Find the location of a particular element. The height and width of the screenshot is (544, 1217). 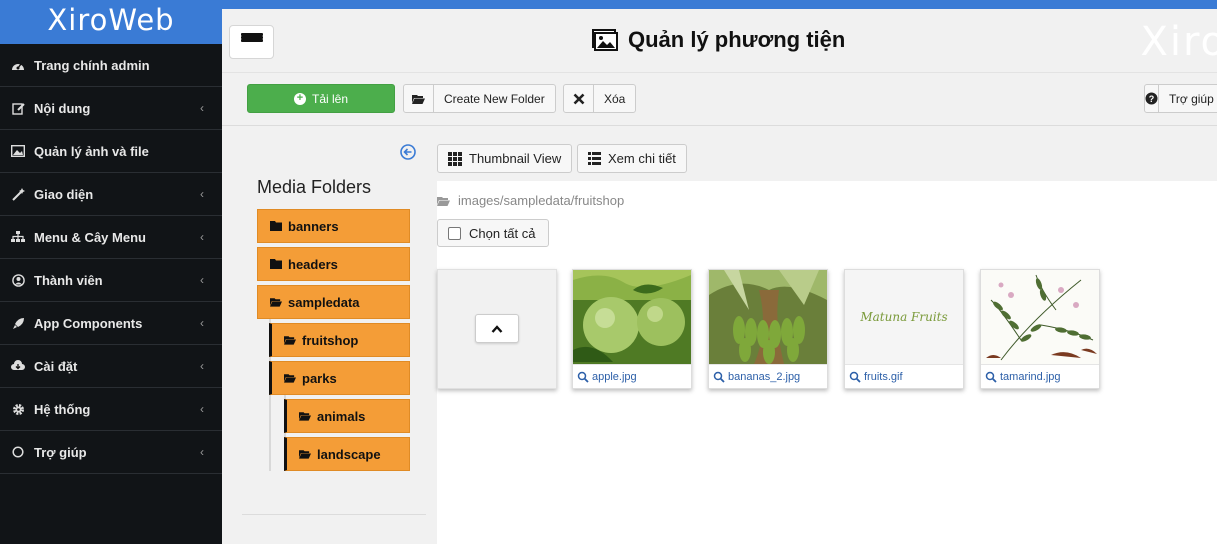

sidebar-item-label: Trang chính admin is located at coordinates (92, 65).